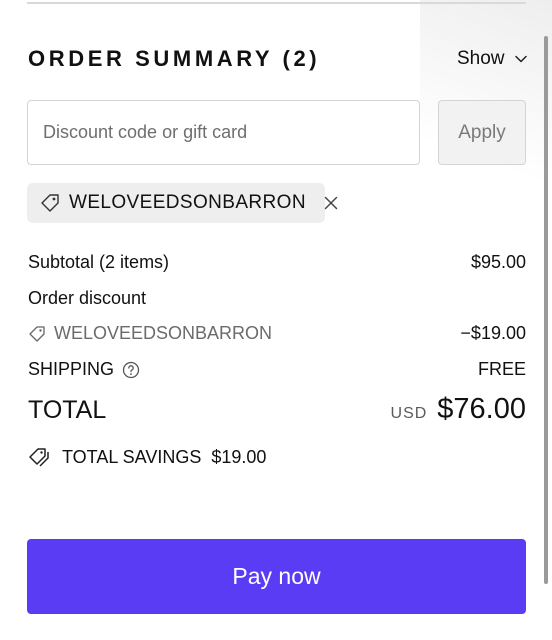 This screenshot has height=640, width=552. I want to click on discount-code-row: WELOVEEDSONBARRON −$19.00, so click(277, 333).